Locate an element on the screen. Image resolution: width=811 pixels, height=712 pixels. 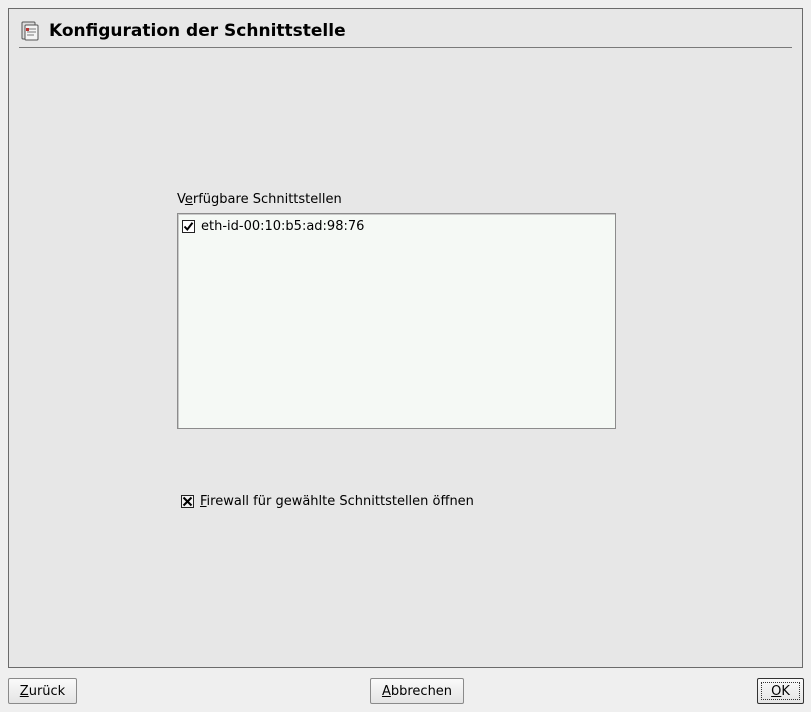
interfaces-label-mnemonic: e is located at coordinates (188, 199).